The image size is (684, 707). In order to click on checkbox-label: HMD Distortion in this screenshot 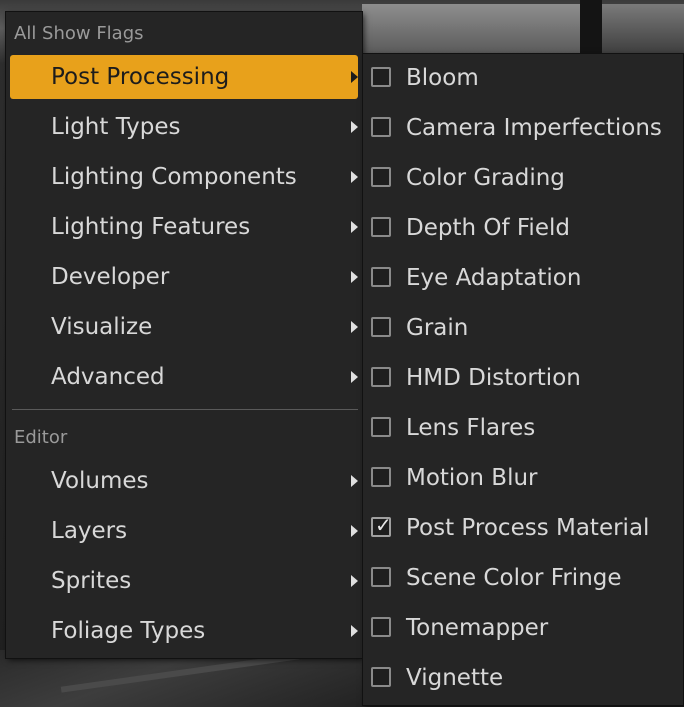, I will do `click(493, 378)`.